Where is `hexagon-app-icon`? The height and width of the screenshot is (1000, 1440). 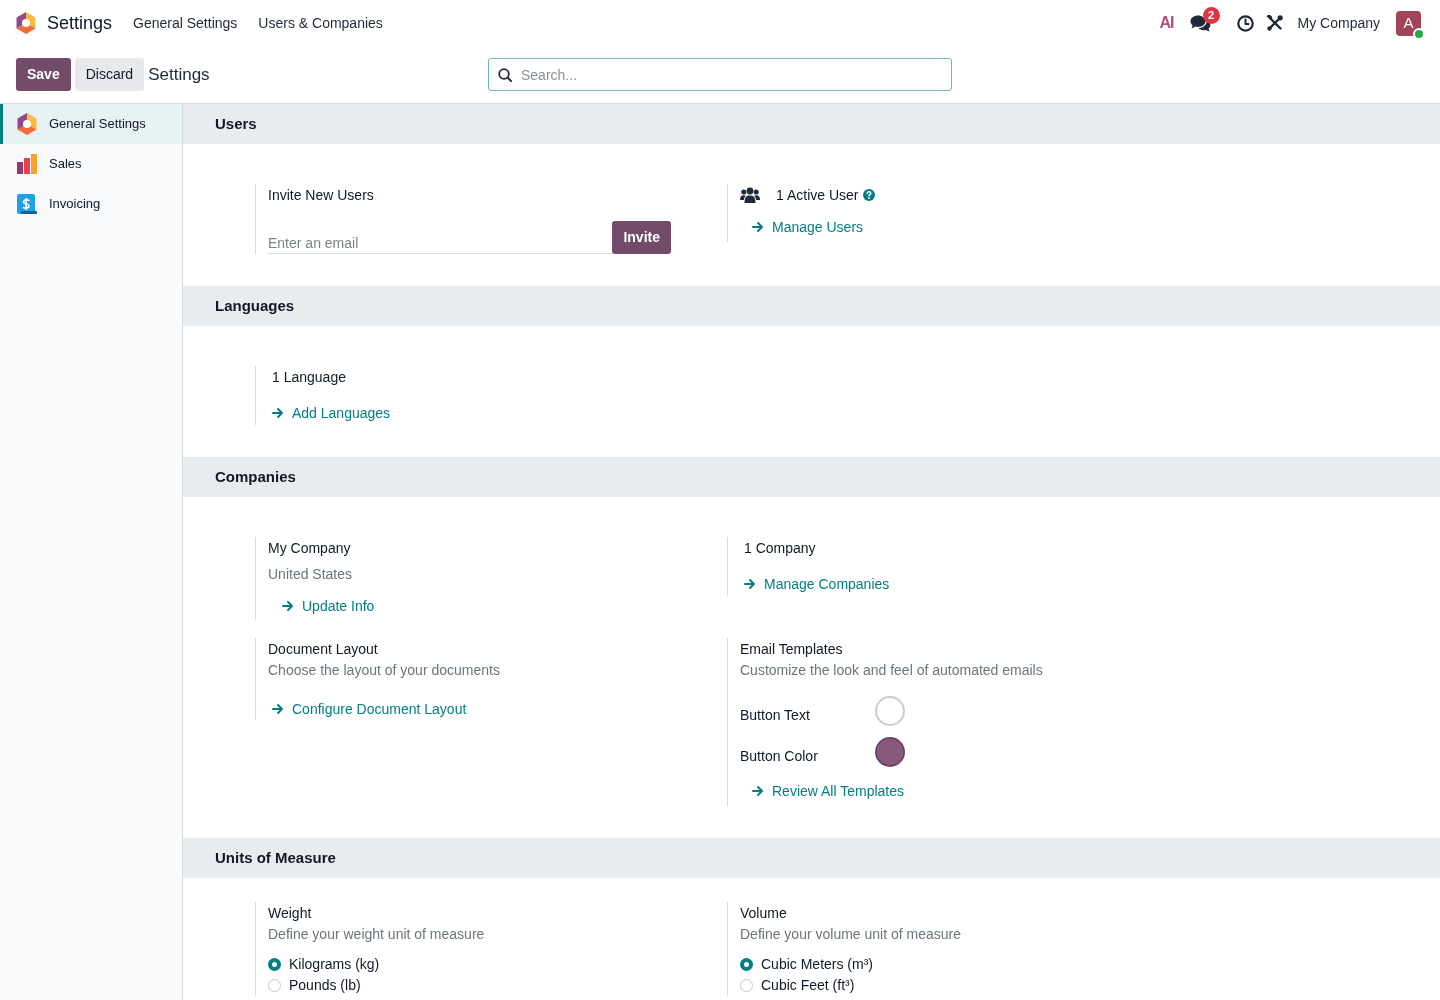 hexagon-app-icon is located at coordinates (27, 124).